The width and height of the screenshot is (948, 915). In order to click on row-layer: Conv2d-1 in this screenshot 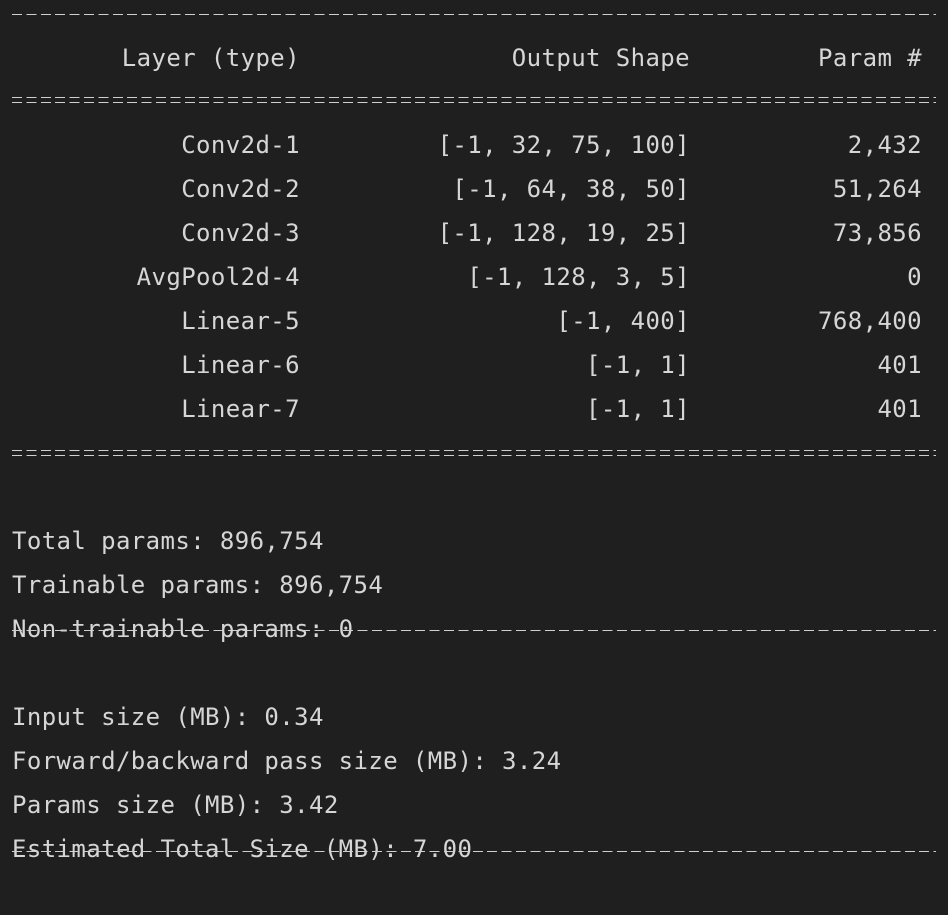, I will do `click(240, 145)`.